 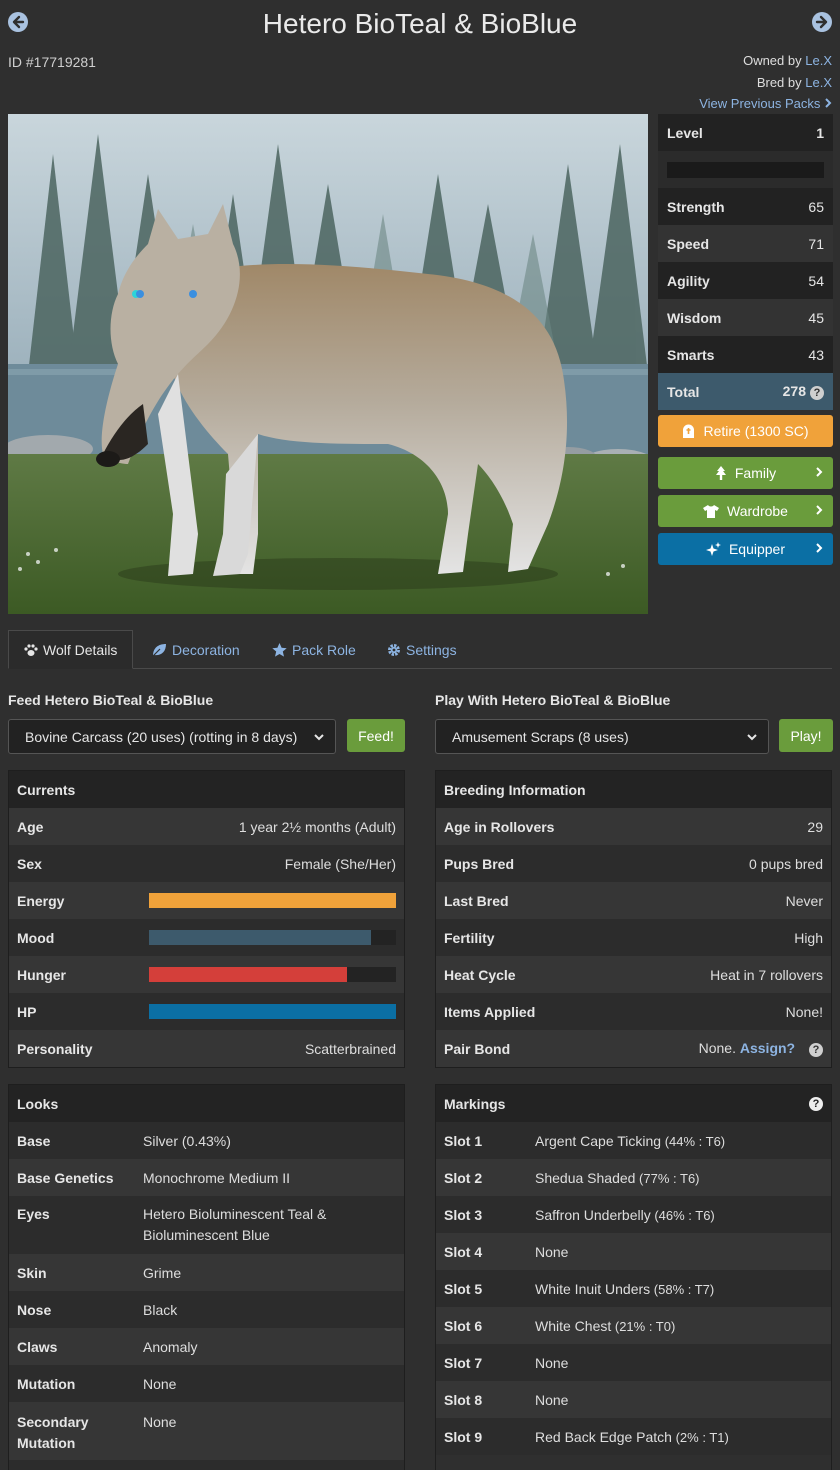 What do you see at coordinates (688, 243) in the screenshot?
I see `stat-label: Speed` at bounding box center [688, 243].